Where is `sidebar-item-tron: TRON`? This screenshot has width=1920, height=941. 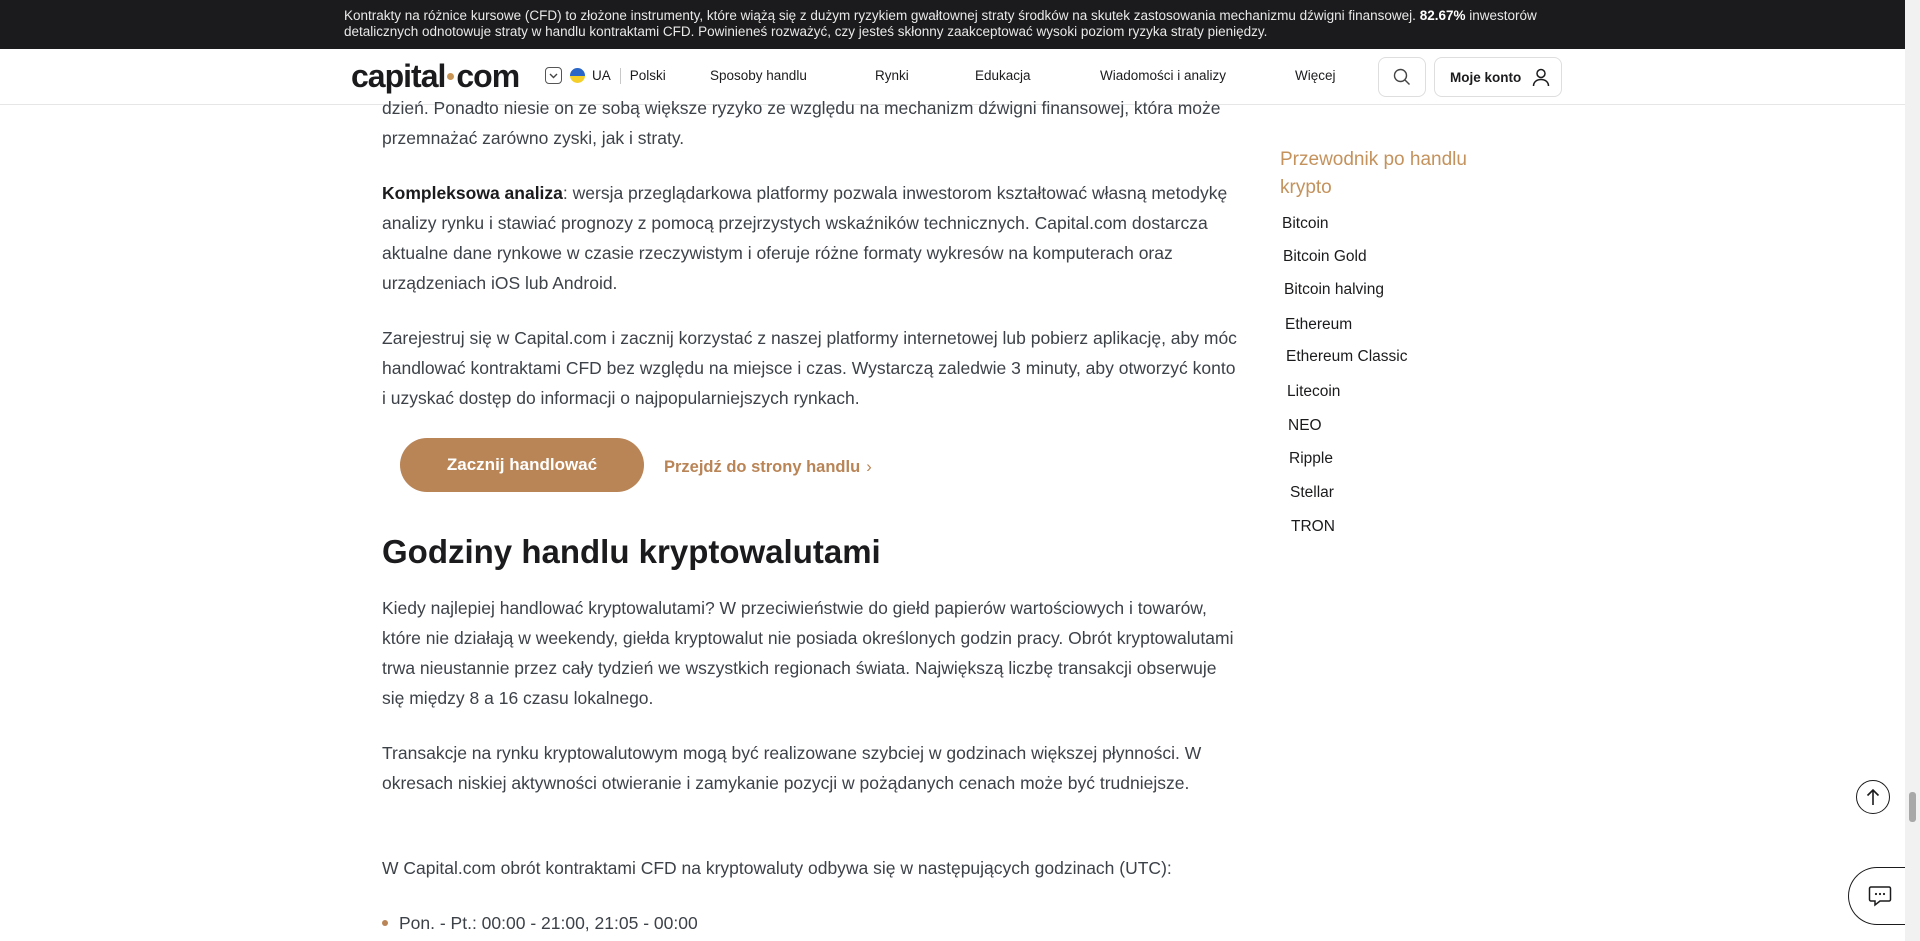 sidebar-item-tron: TRON is located at coordinates (1313, 527).